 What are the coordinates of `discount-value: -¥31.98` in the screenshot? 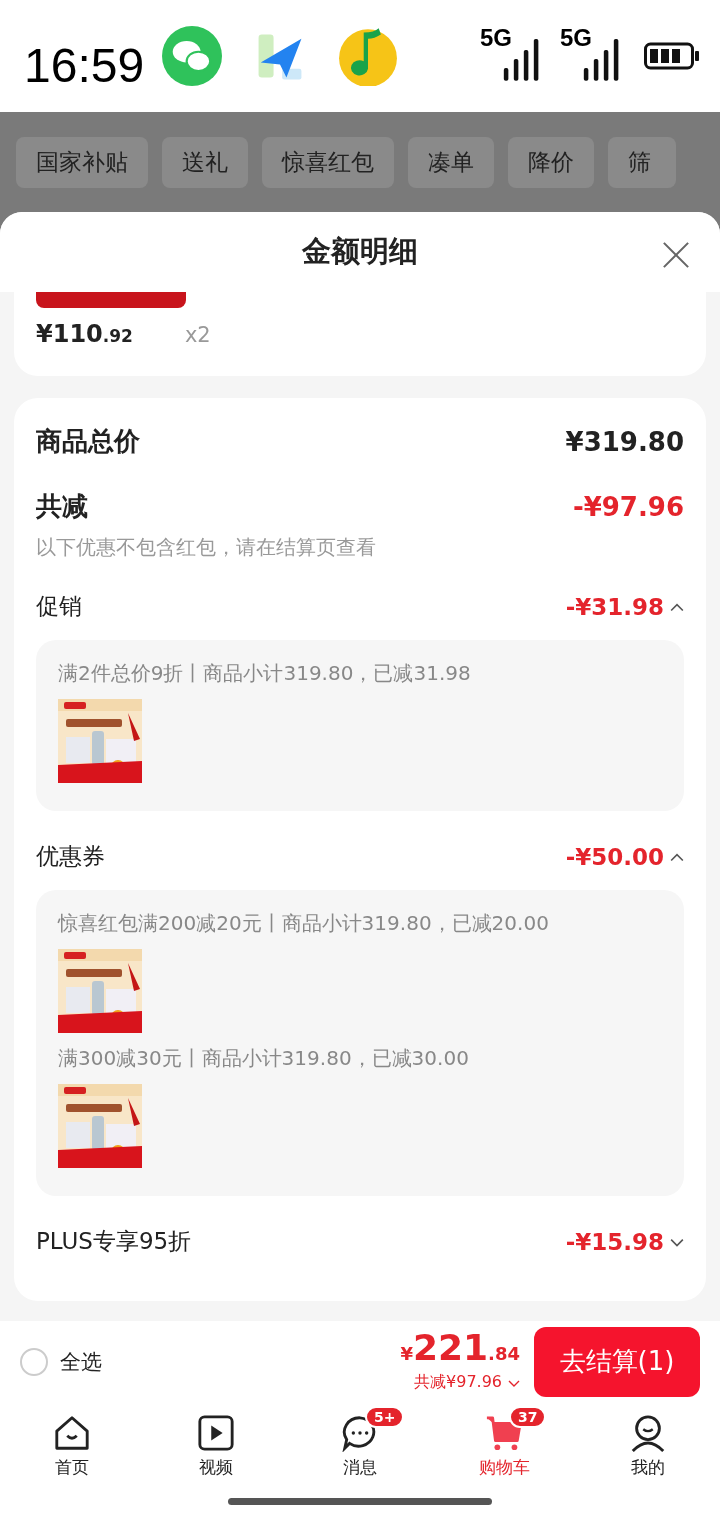 It's located at (614, 607).